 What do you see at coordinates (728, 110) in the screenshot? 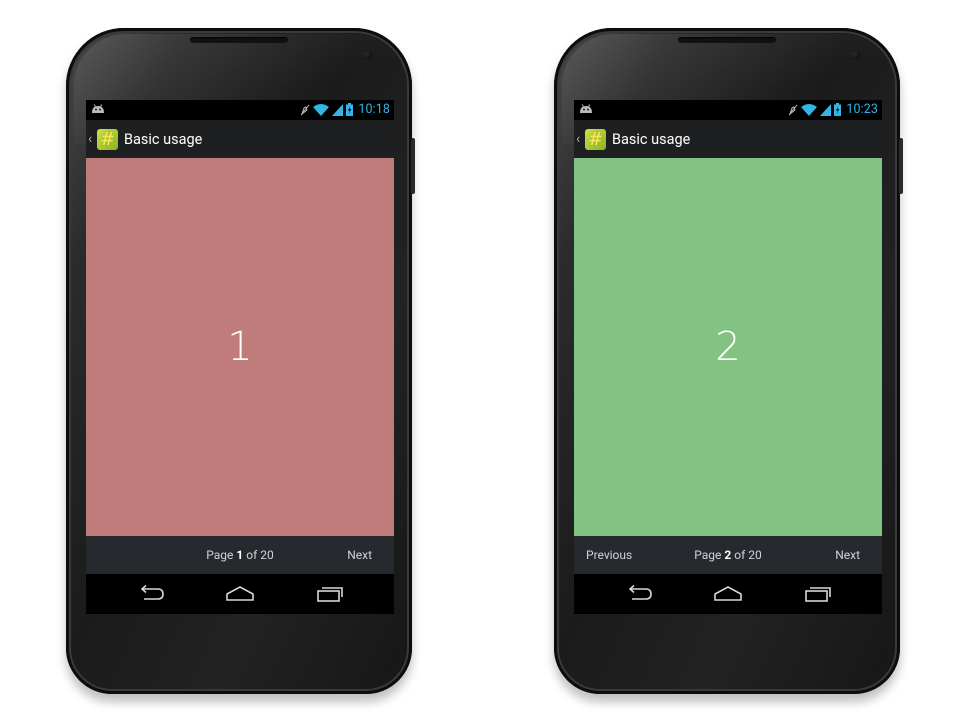
I see `status-bar: 10:23` at bounding box center [728, 110].